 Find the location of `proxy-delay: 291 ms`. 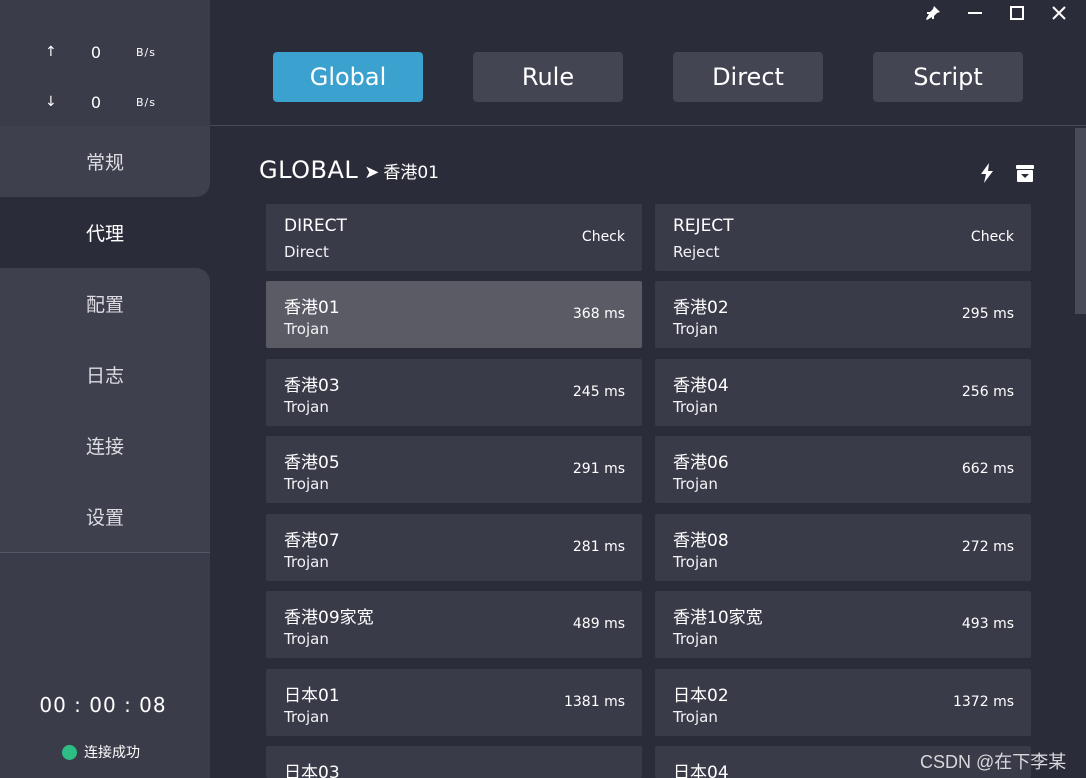

proxy-delay: 291 ms is located at coordinates (599, 469).